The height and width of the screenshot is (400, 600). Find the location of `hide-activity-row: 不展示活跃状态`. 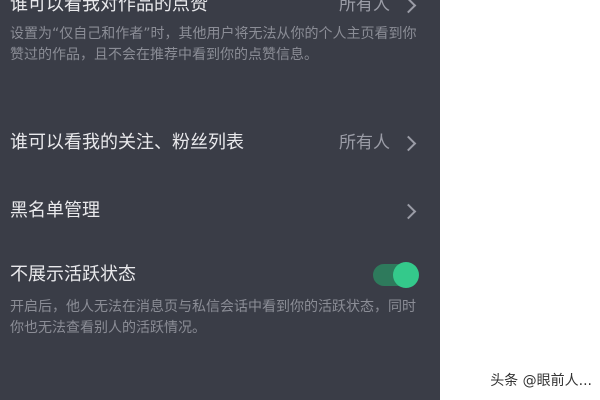

hide-activity-row: 不展示活跃状态 is located at coordinates (215, 276).